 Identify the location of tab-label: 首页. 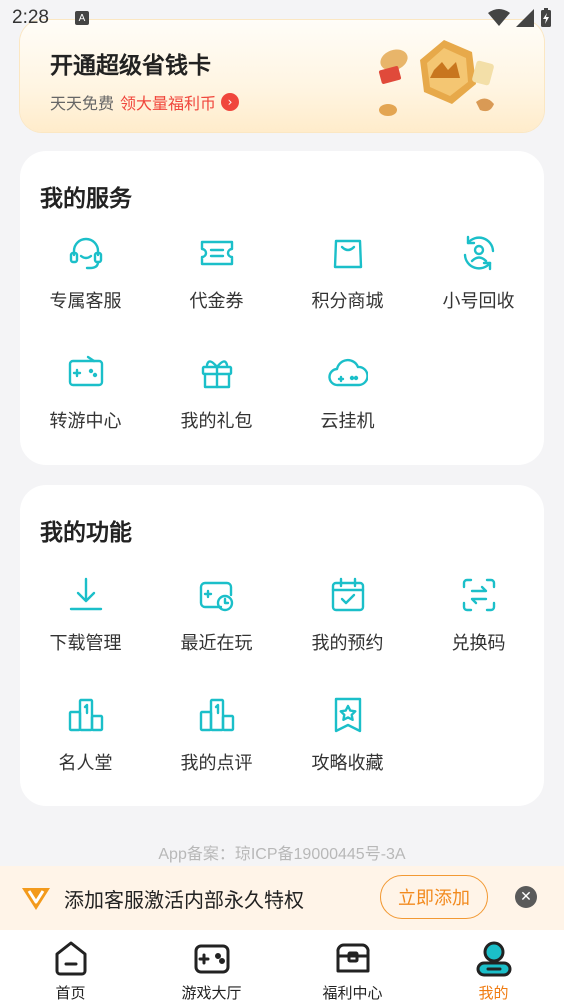
(70, 993).